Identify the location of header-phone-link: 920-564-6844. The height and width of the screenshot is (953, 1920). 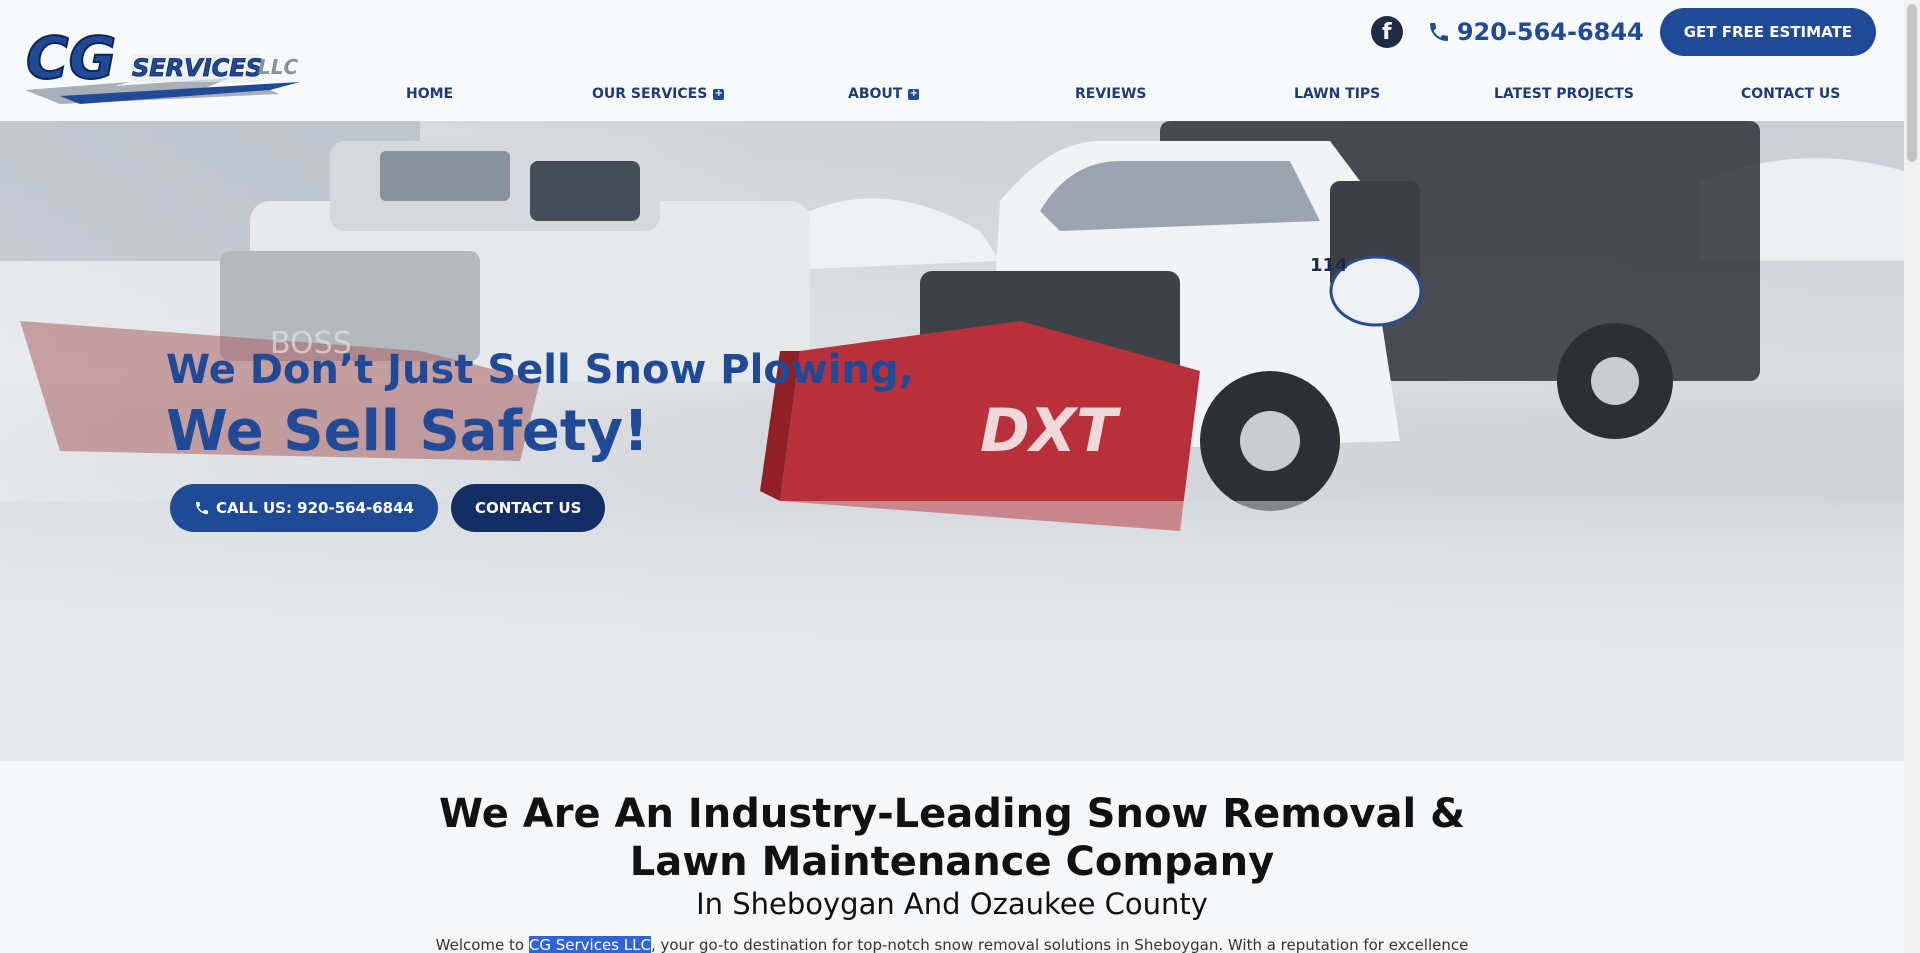
(1535, 32).